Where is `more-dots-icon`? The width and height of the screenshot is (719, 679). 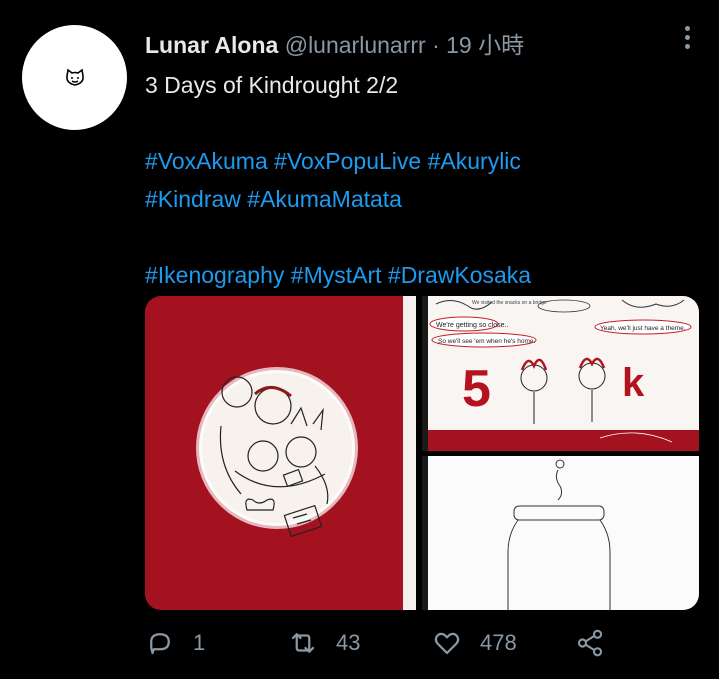 more-dots-icon is located at coordinates (687, 39).